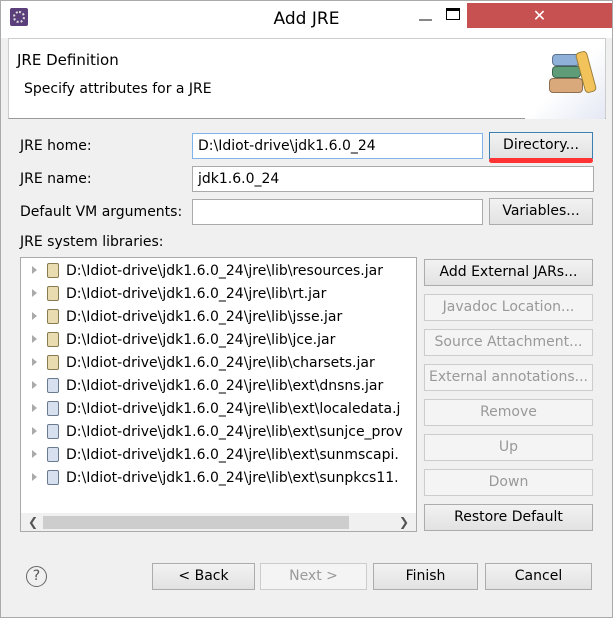 The height and width of the screenshot is (618, 613). What do you see at coordinates (508, 412) in the screenshot?
I see `remove-button: Remove` at bounding box center [508, 412].